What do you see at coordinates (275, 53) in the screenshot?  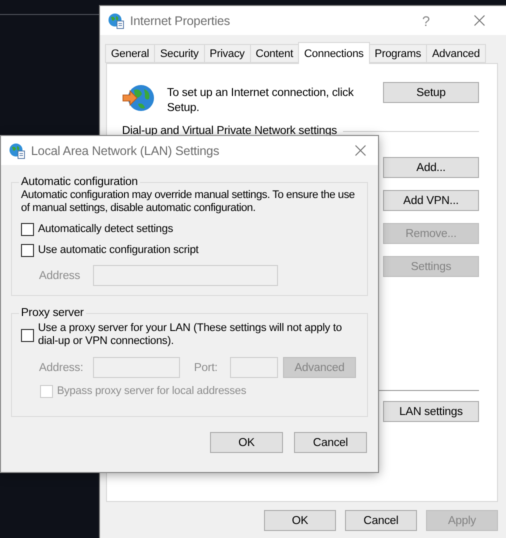 I see `tab: Content` at bounding box center [275, 53].